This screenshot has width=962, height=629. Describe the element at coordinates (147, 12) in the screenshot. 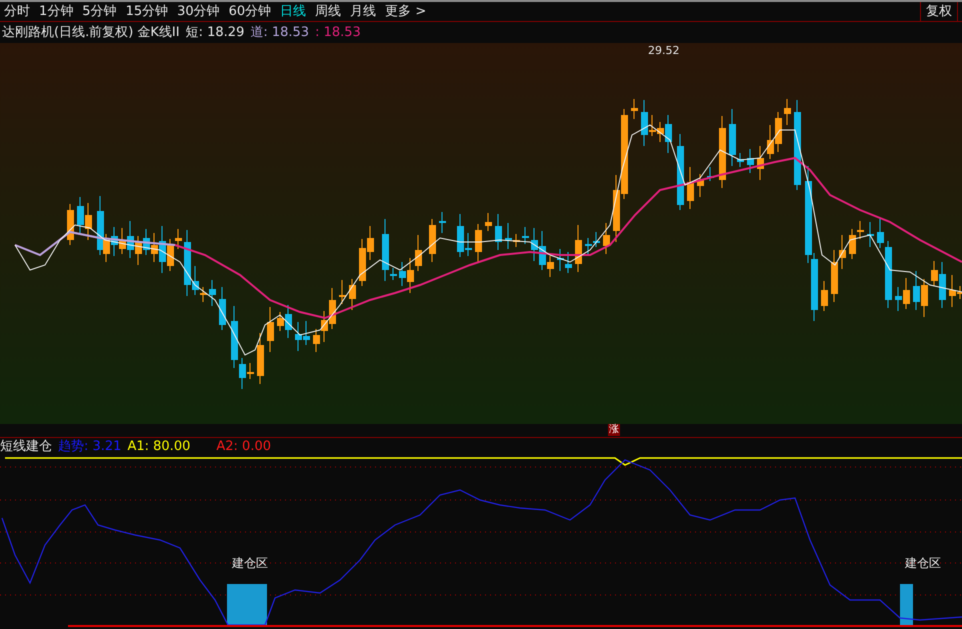

I see `timeframe-tab: 15分钟` at that location.